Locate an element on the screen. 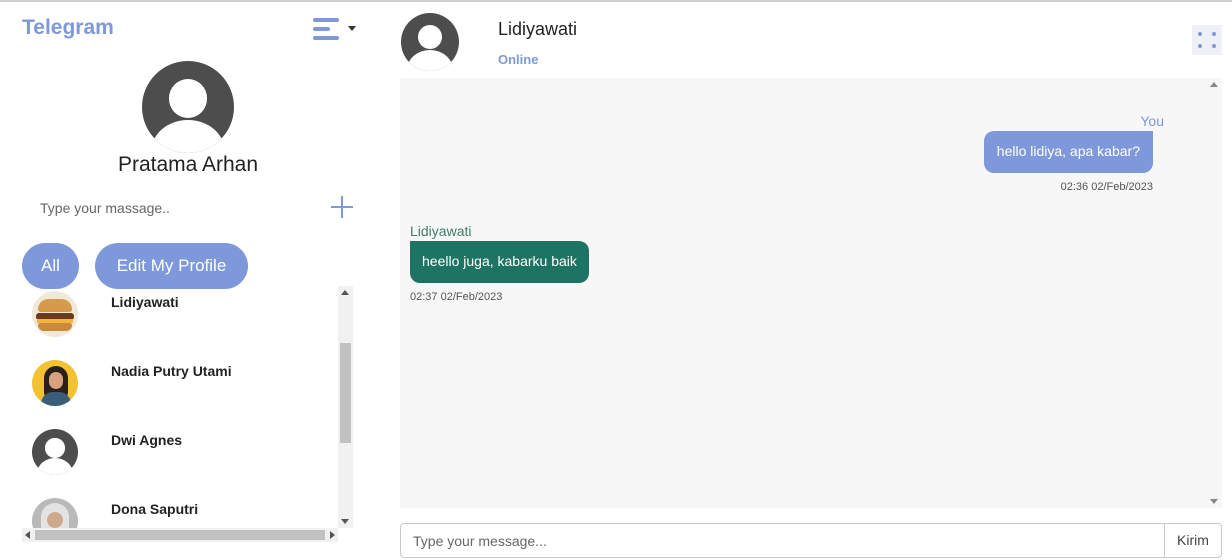  hamburger-menu-icon is located at coordinates (335, 32).